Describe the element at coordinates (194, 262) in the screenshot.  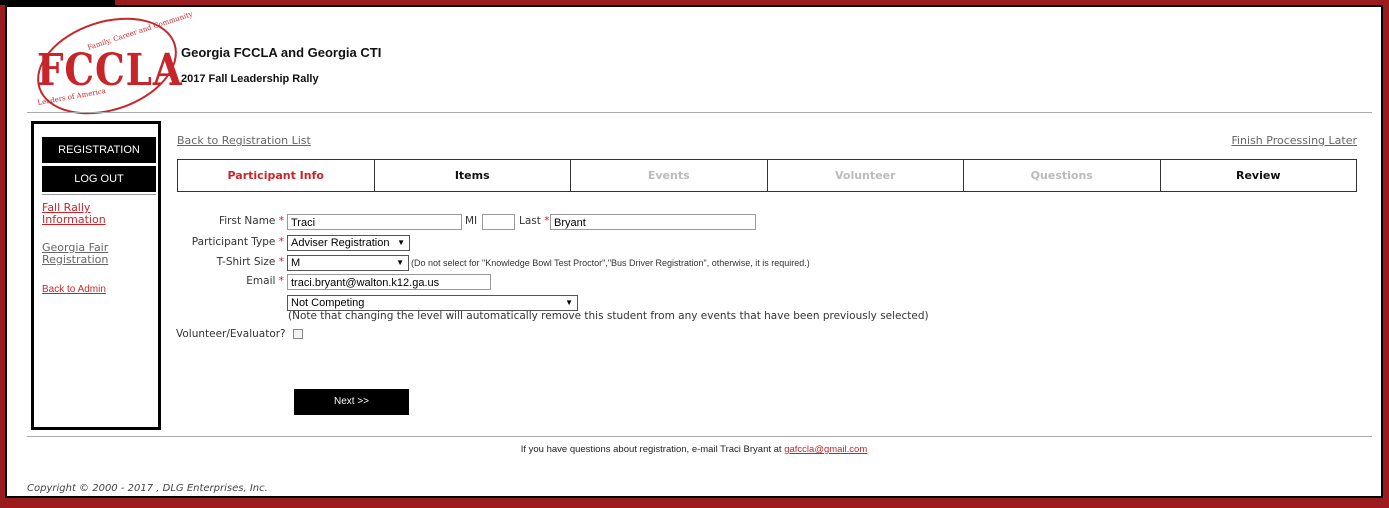
I see `tshirt-label: T-Shirt Size *` at that location.